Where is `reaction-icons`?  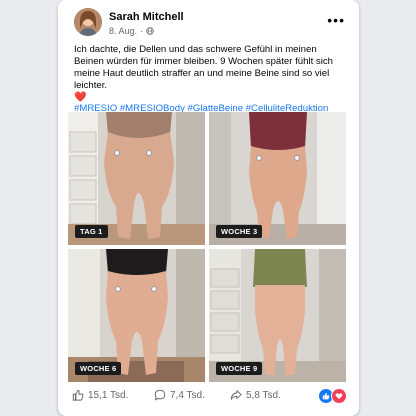
reaction-icons is located at coordinates (332, 396).